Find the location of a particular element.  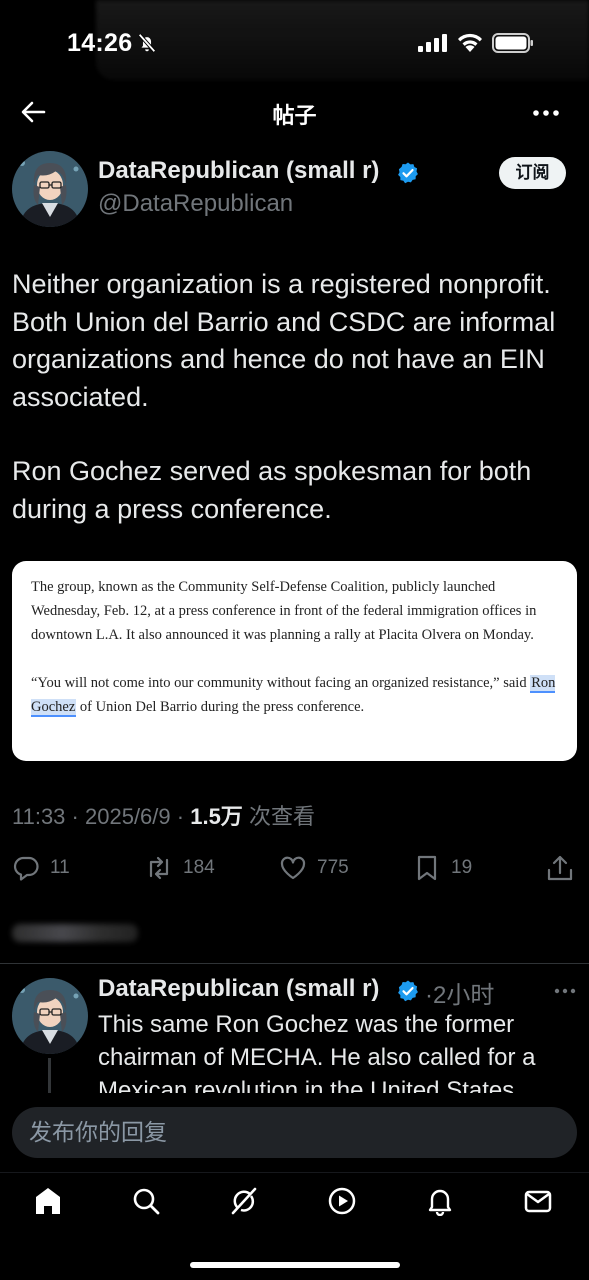

video-icon is located at coordinates (342, 1201).